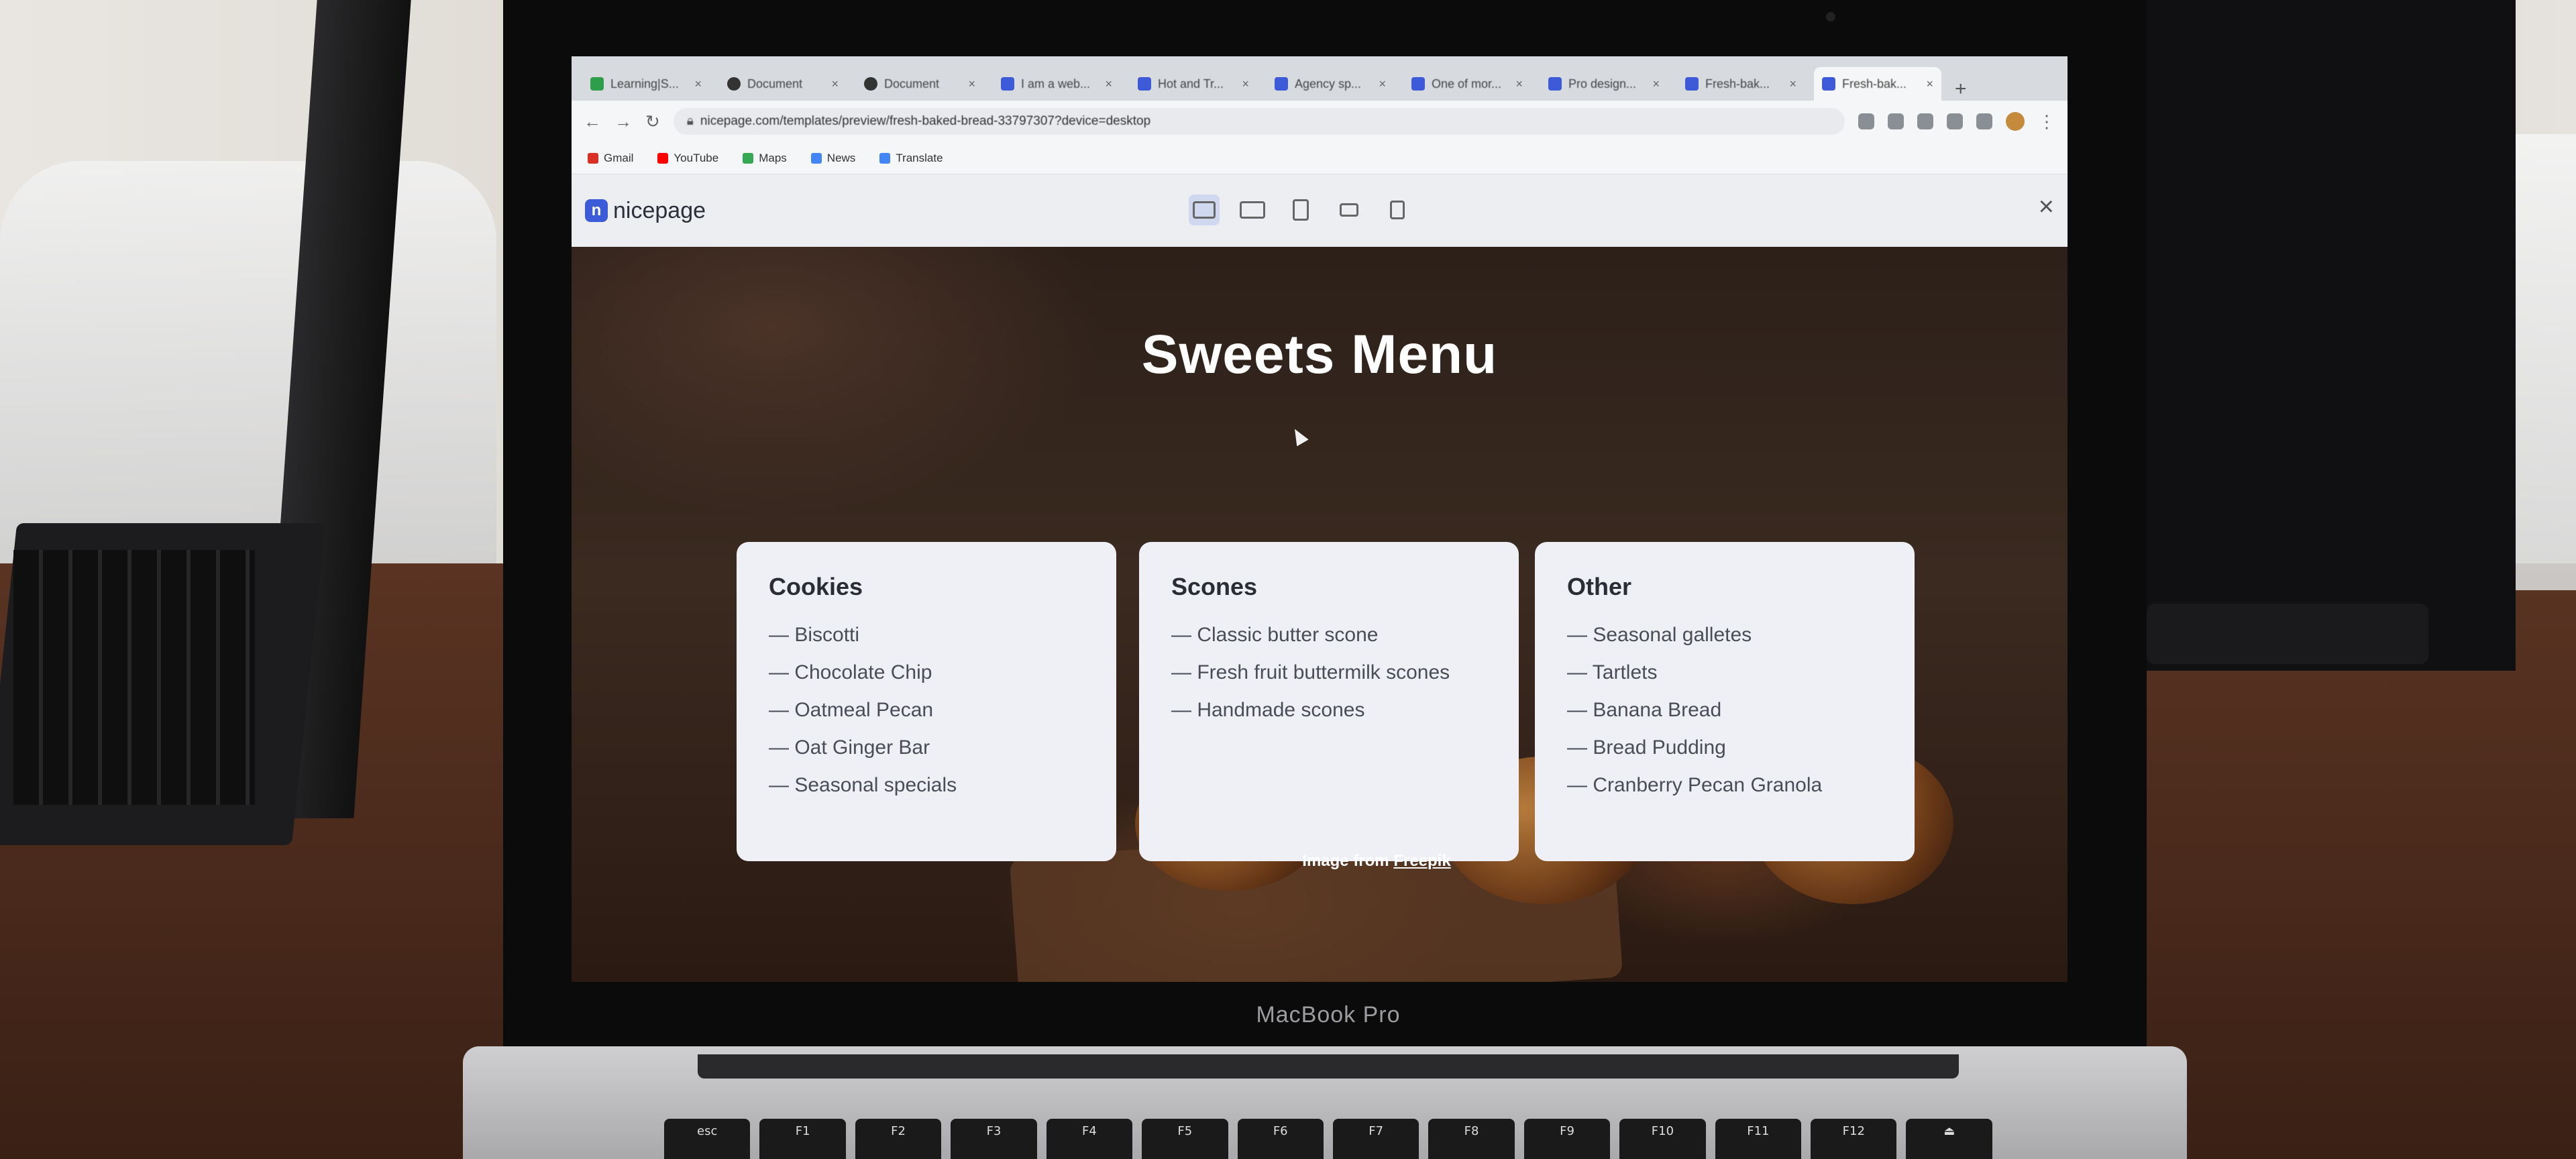 The image size is (2576, 1159). What do you see at coordinates (814, 635) in the screenshot?
I see `list-item: — Biscotti` at bounding box center [814, 635].